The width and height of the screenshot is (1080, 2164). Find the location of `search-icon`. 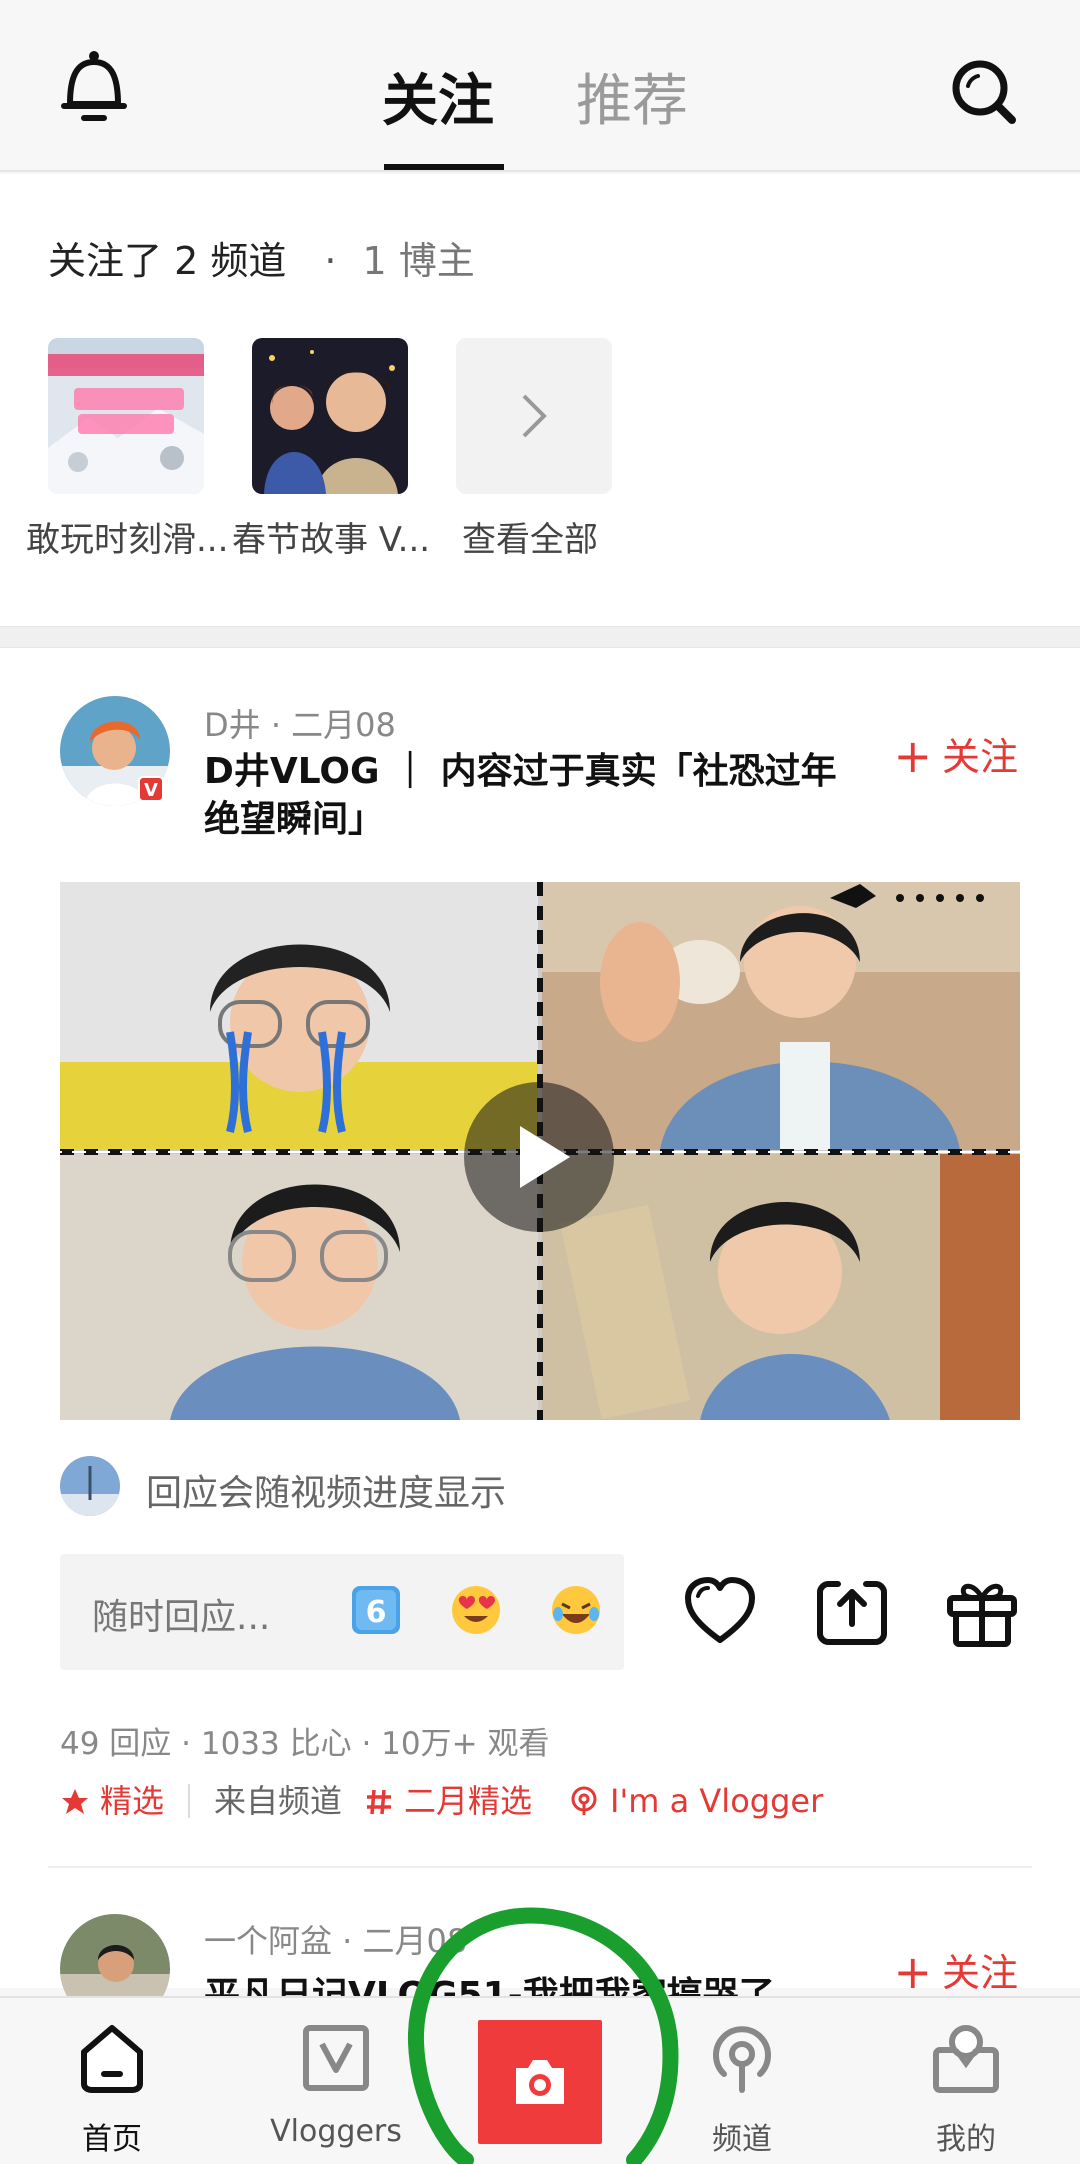

search-icon is located at coordinates (984, 92).